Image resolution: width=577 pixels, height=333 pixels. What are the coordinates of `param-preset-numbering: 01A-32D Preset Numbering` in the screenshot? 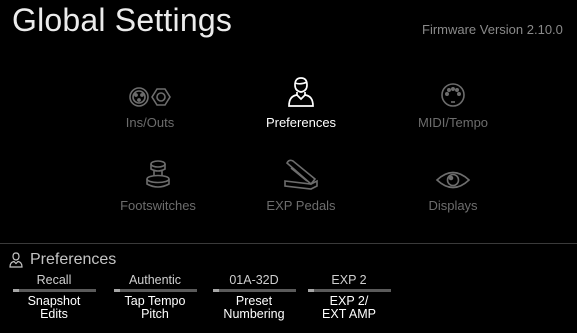 It's located at (254, 296).